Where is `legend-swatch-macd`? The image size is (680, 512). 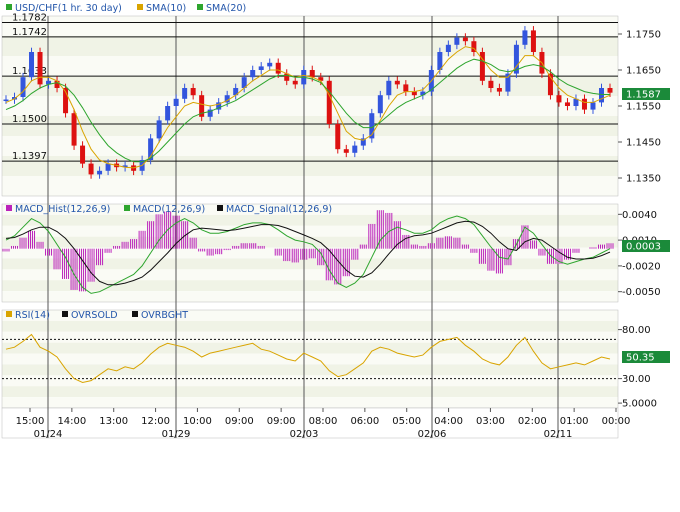 legend-swatch-macd is located at coordinates (127, 208).